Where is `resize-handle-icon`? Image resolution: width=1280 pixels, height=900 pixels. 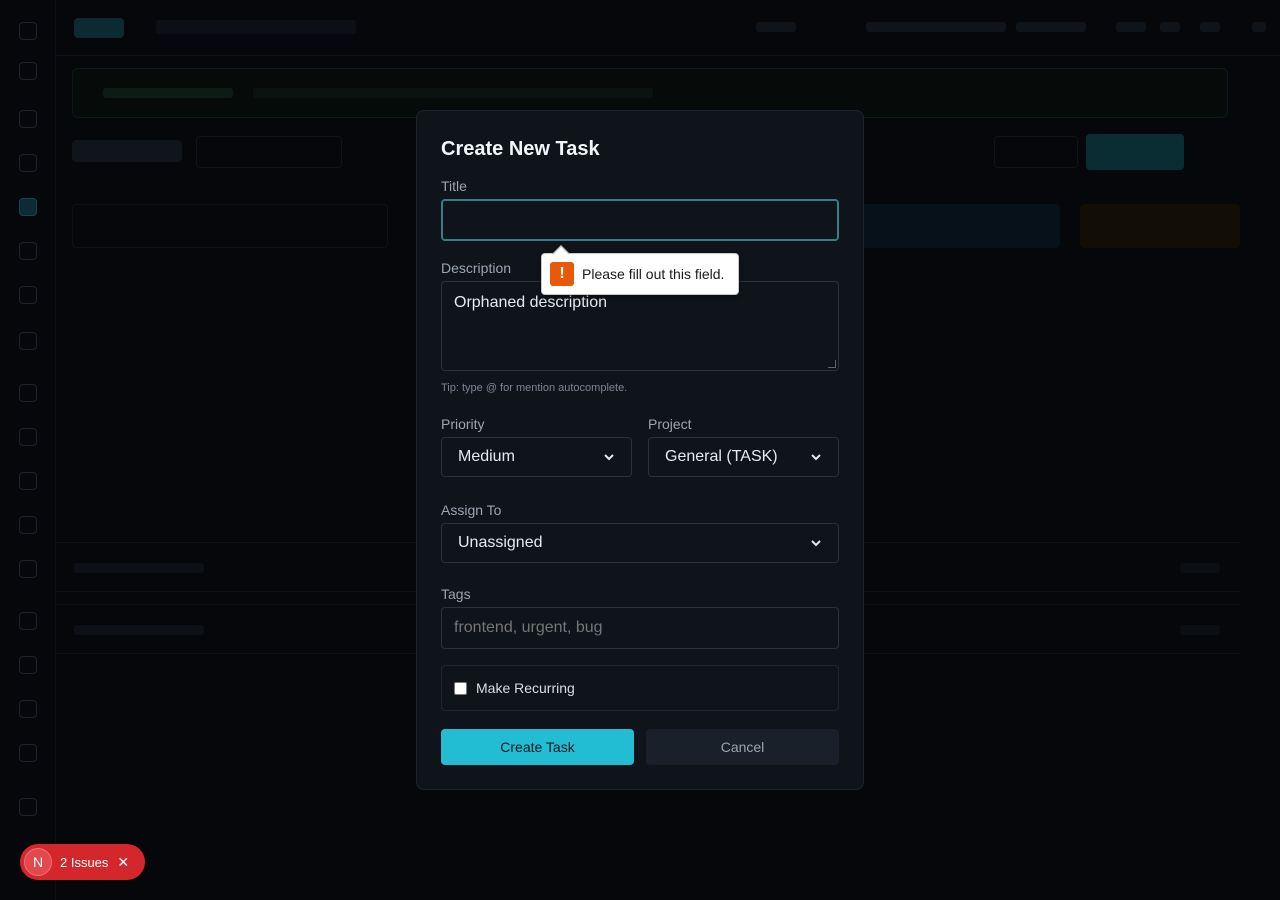 resize-handle-icon is located at coordinates (832, 364).